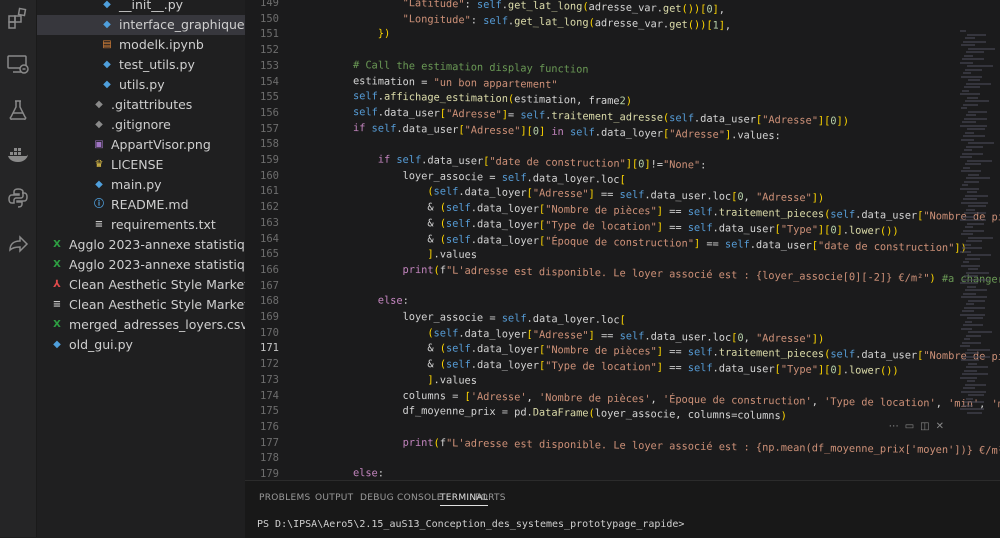 The height and width of the screenshot is (538, 1000). What do you see at coordinates (141, 185) in the screenshot?
I see `explorer-file-item: ◆ main.py` at bounding box center [141, 185].